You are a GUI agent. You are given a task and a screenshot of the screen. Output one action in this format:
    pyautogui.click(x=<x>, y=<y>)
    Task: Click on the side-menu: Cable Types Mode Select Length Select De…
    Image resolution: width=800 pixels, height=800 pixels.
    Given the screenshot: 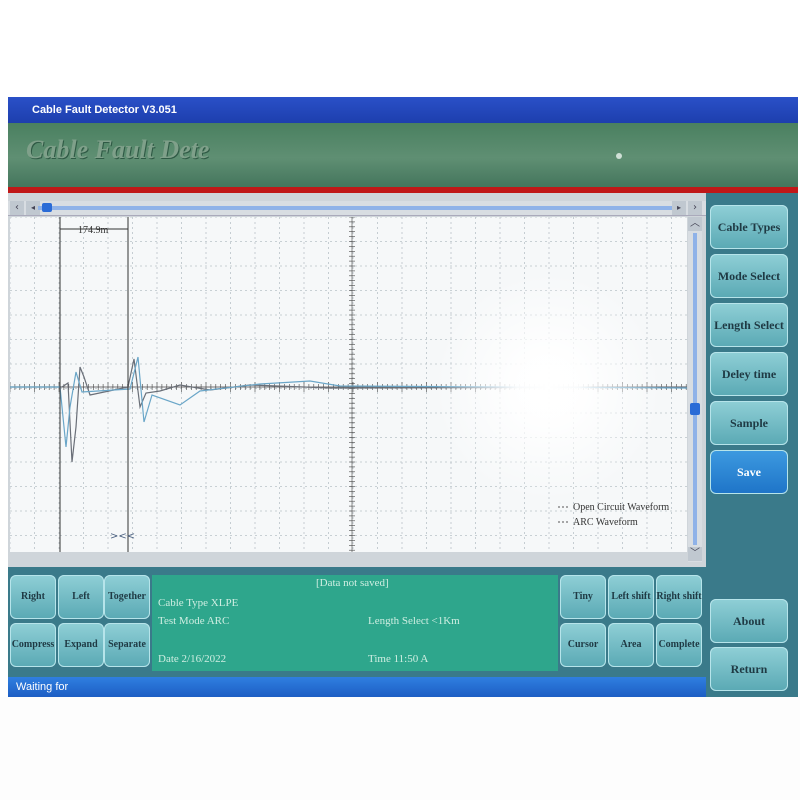 What is the action you would take?
    pyautogui.click(x=752, y=445)
    